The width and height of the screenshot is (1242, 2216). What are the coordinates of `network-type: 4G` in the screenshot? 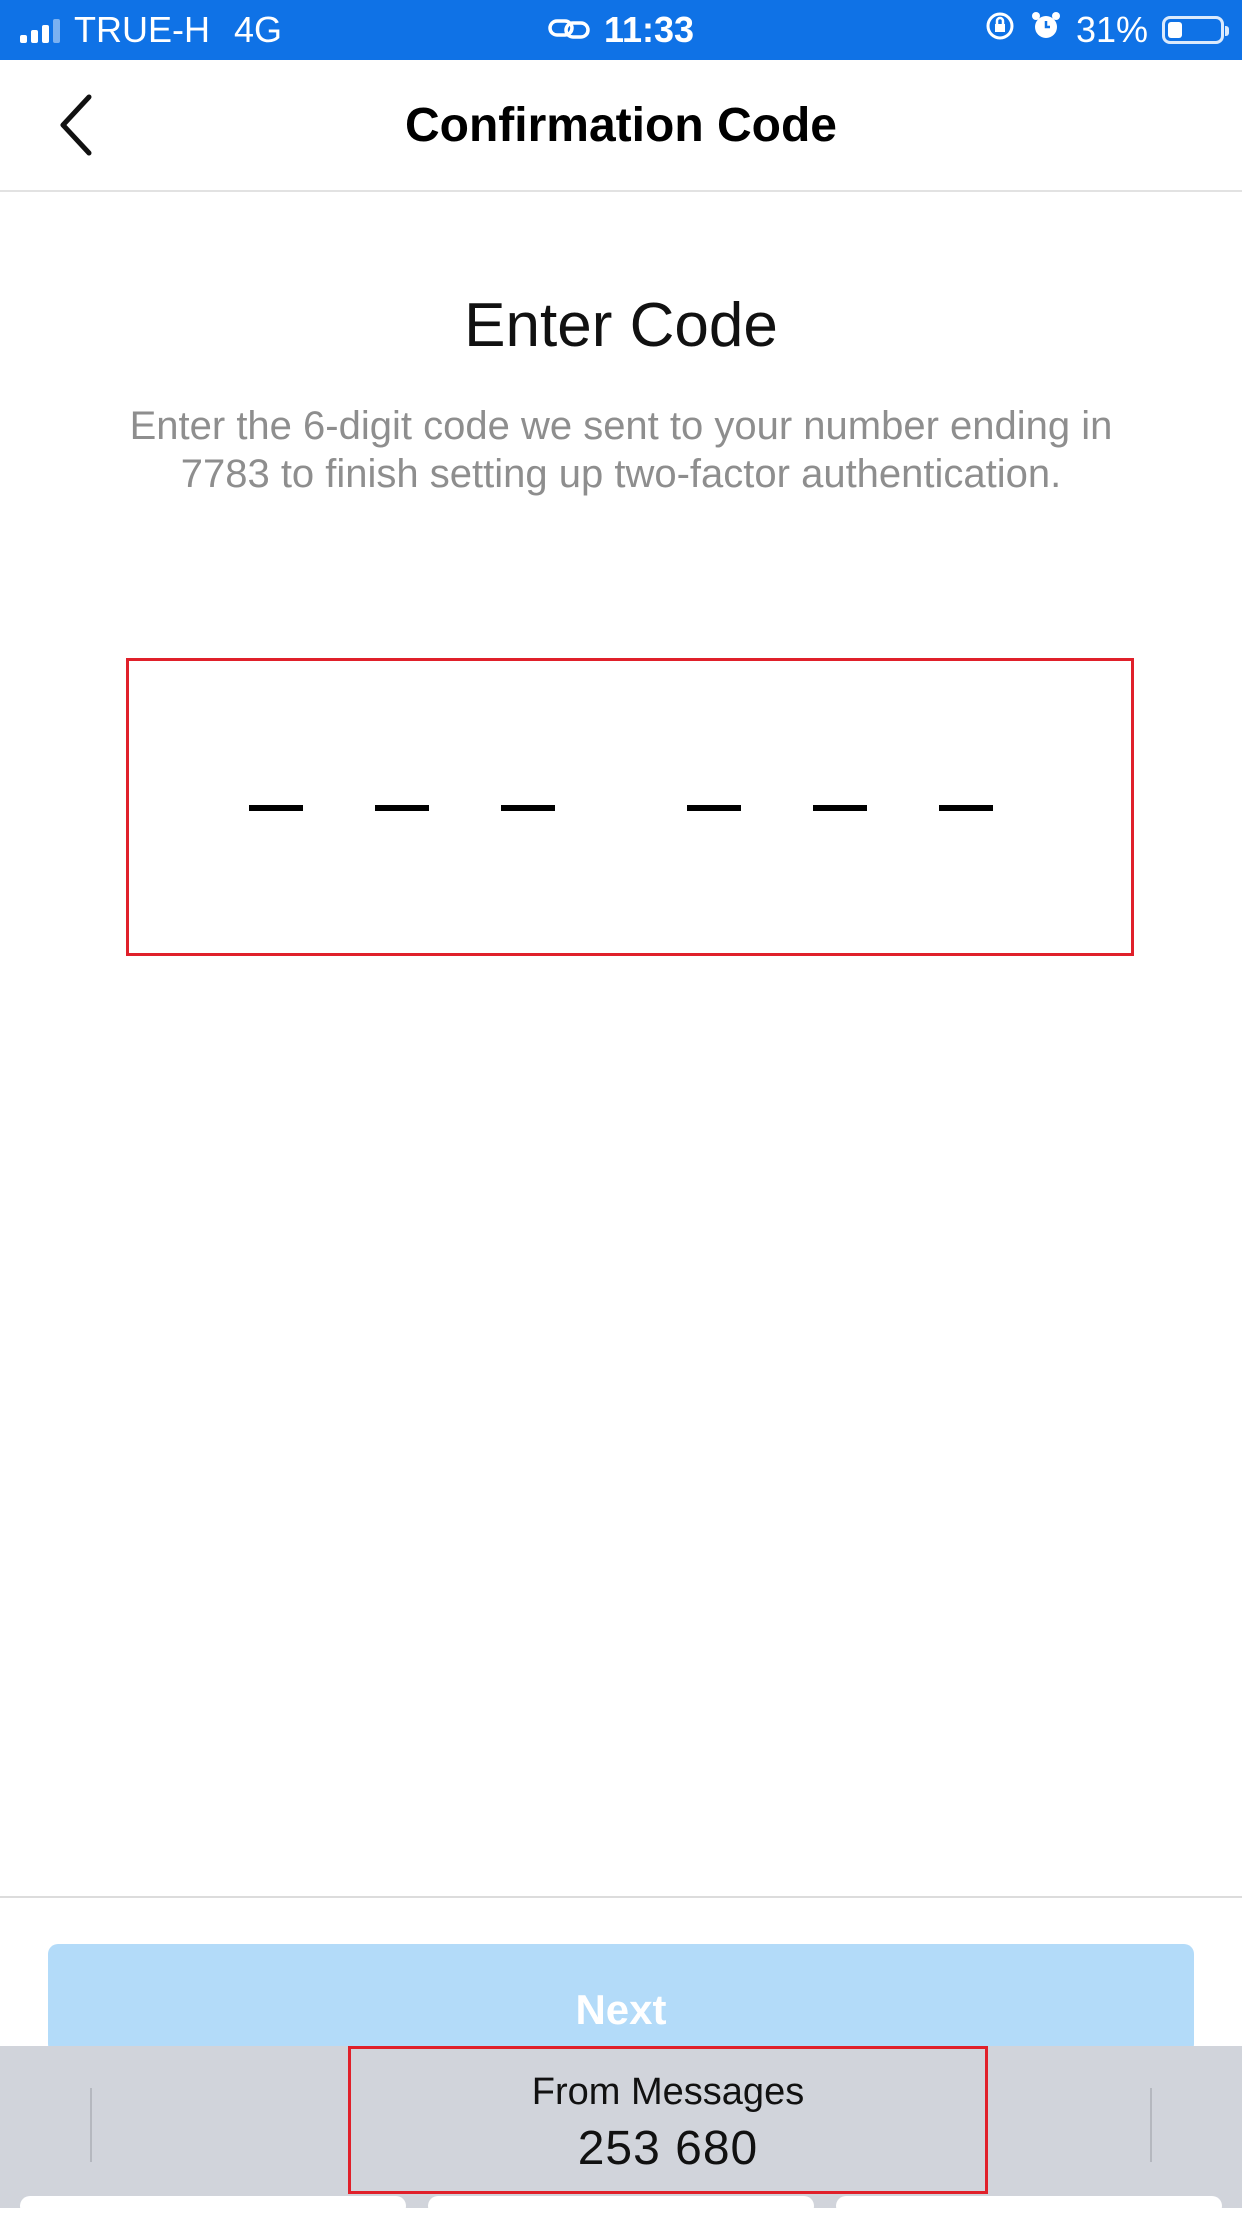 It's located at (258, 29).